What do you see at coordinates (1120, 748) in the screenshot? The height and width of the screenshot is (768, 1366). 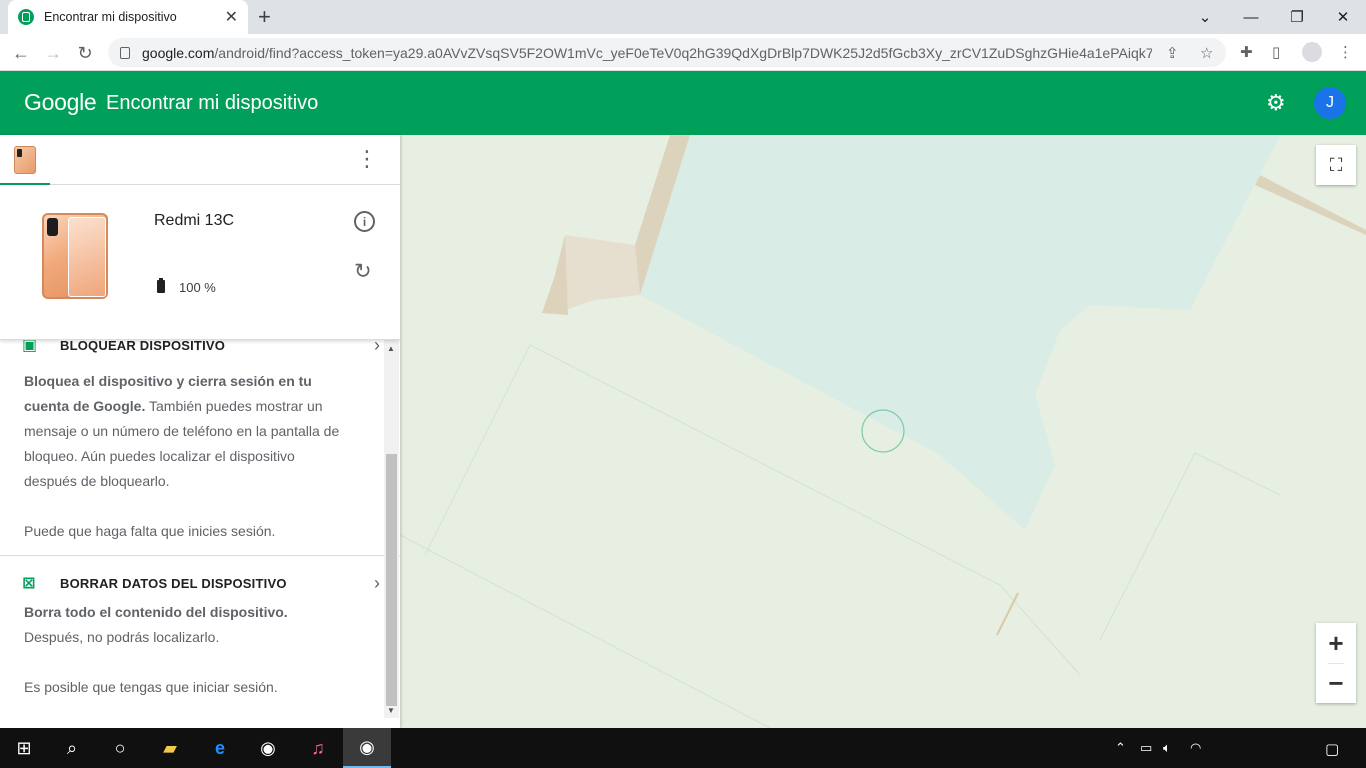 I see `show-hidden-icons-icon: ⌃` at bounding box center [1120, 748].